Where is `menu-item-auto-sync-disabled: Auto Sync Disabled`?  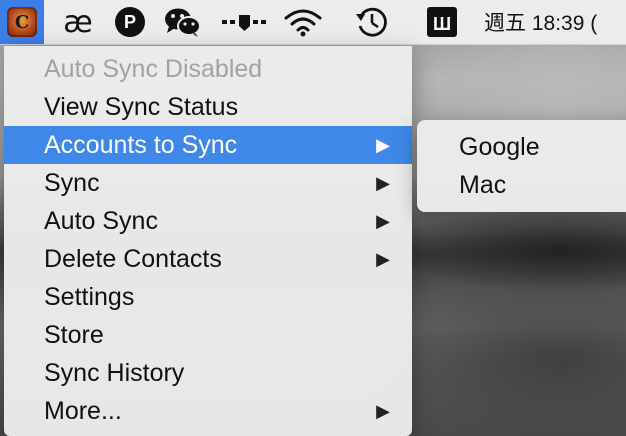 menu-item-auto-sync-disabled: Auto Sync Disabled is located at coordinates (208, 69).